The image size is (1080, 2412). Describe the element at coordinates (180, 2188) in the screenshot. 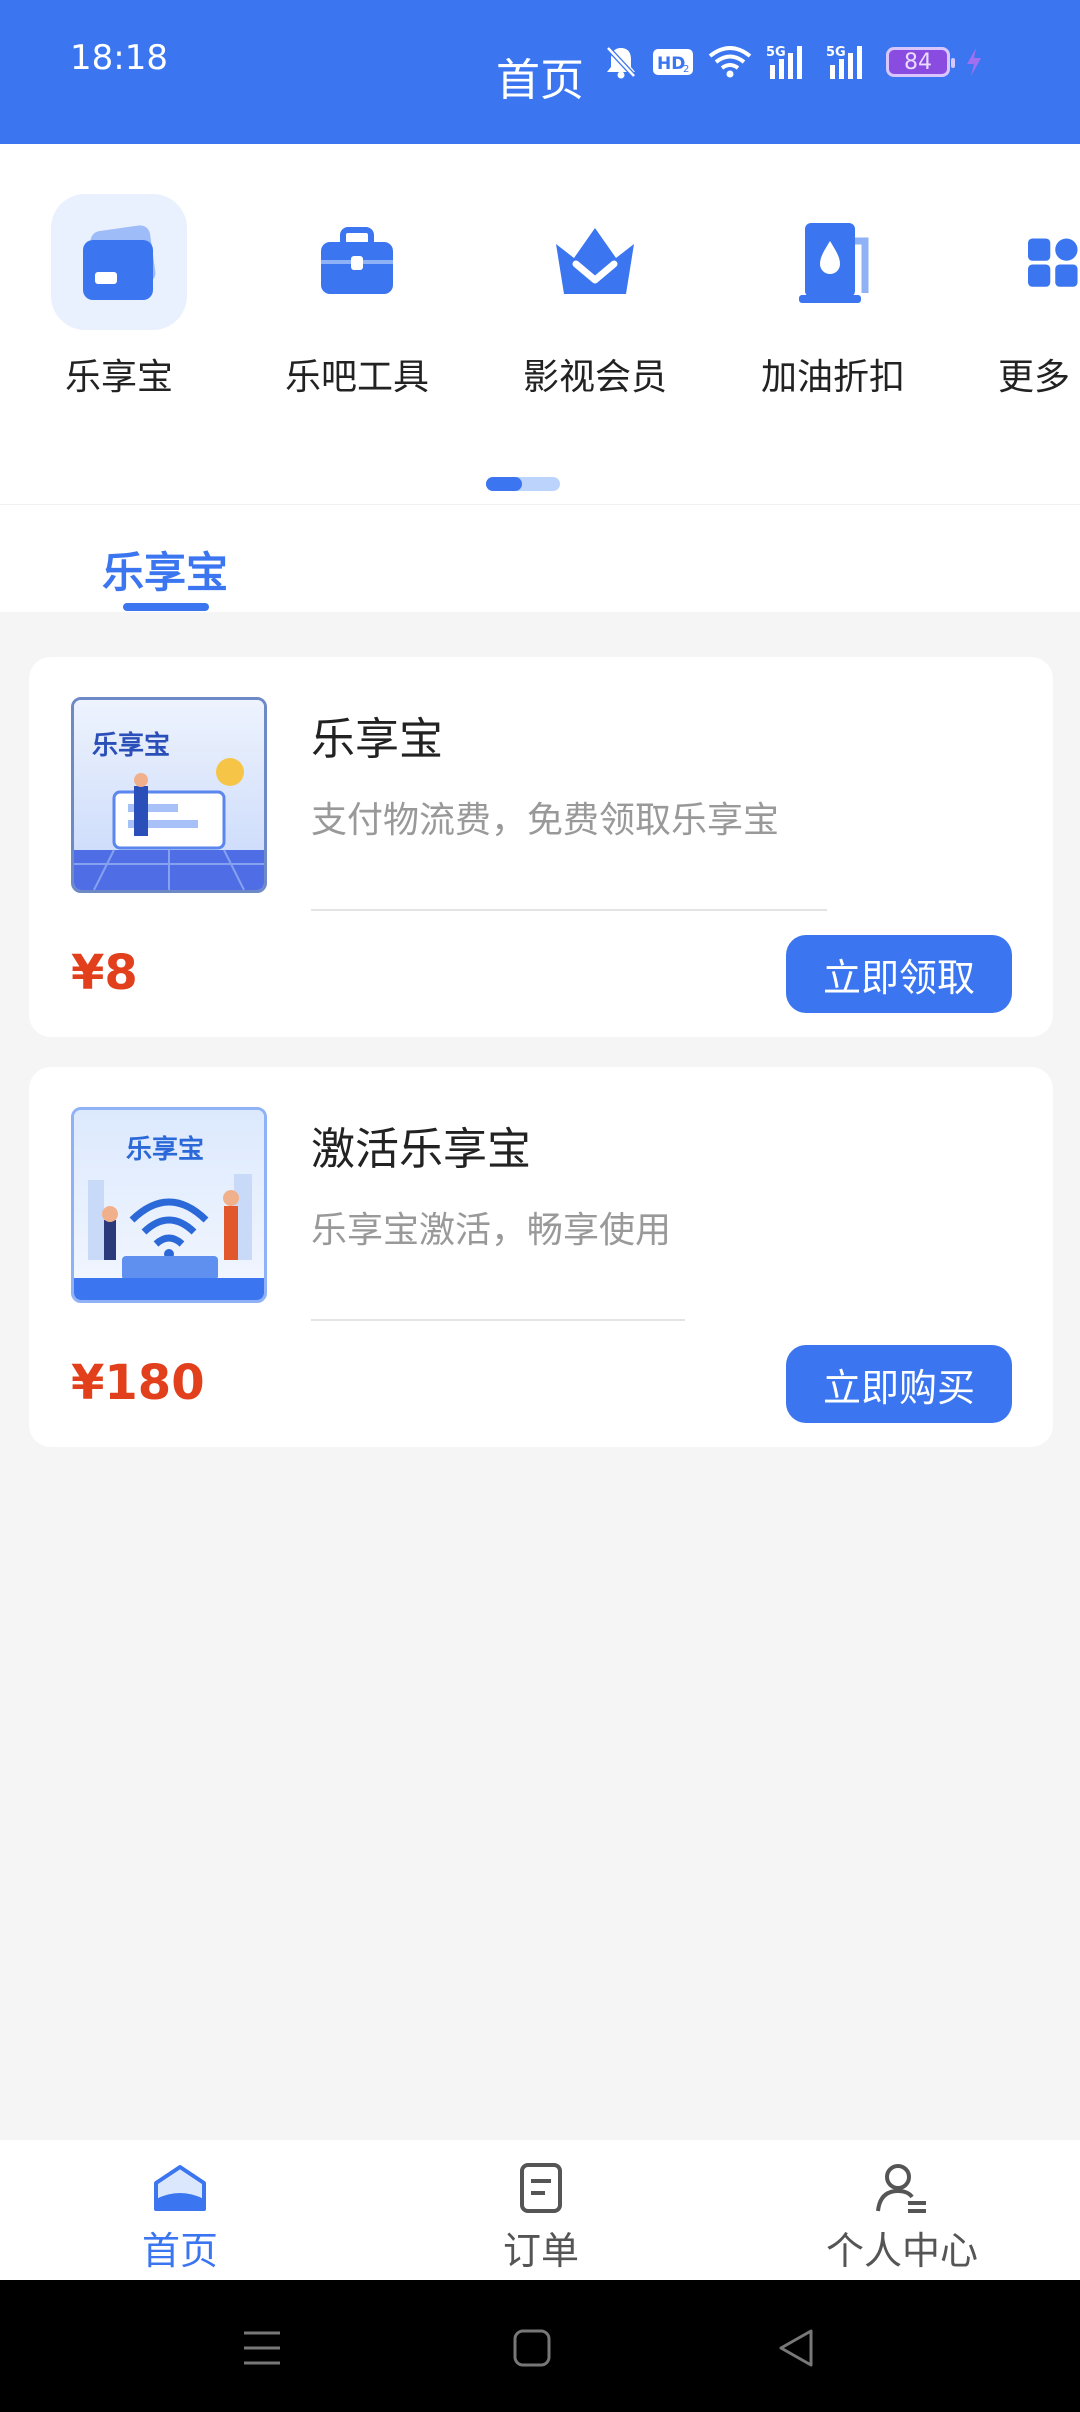

I see `home-icon` at that location.